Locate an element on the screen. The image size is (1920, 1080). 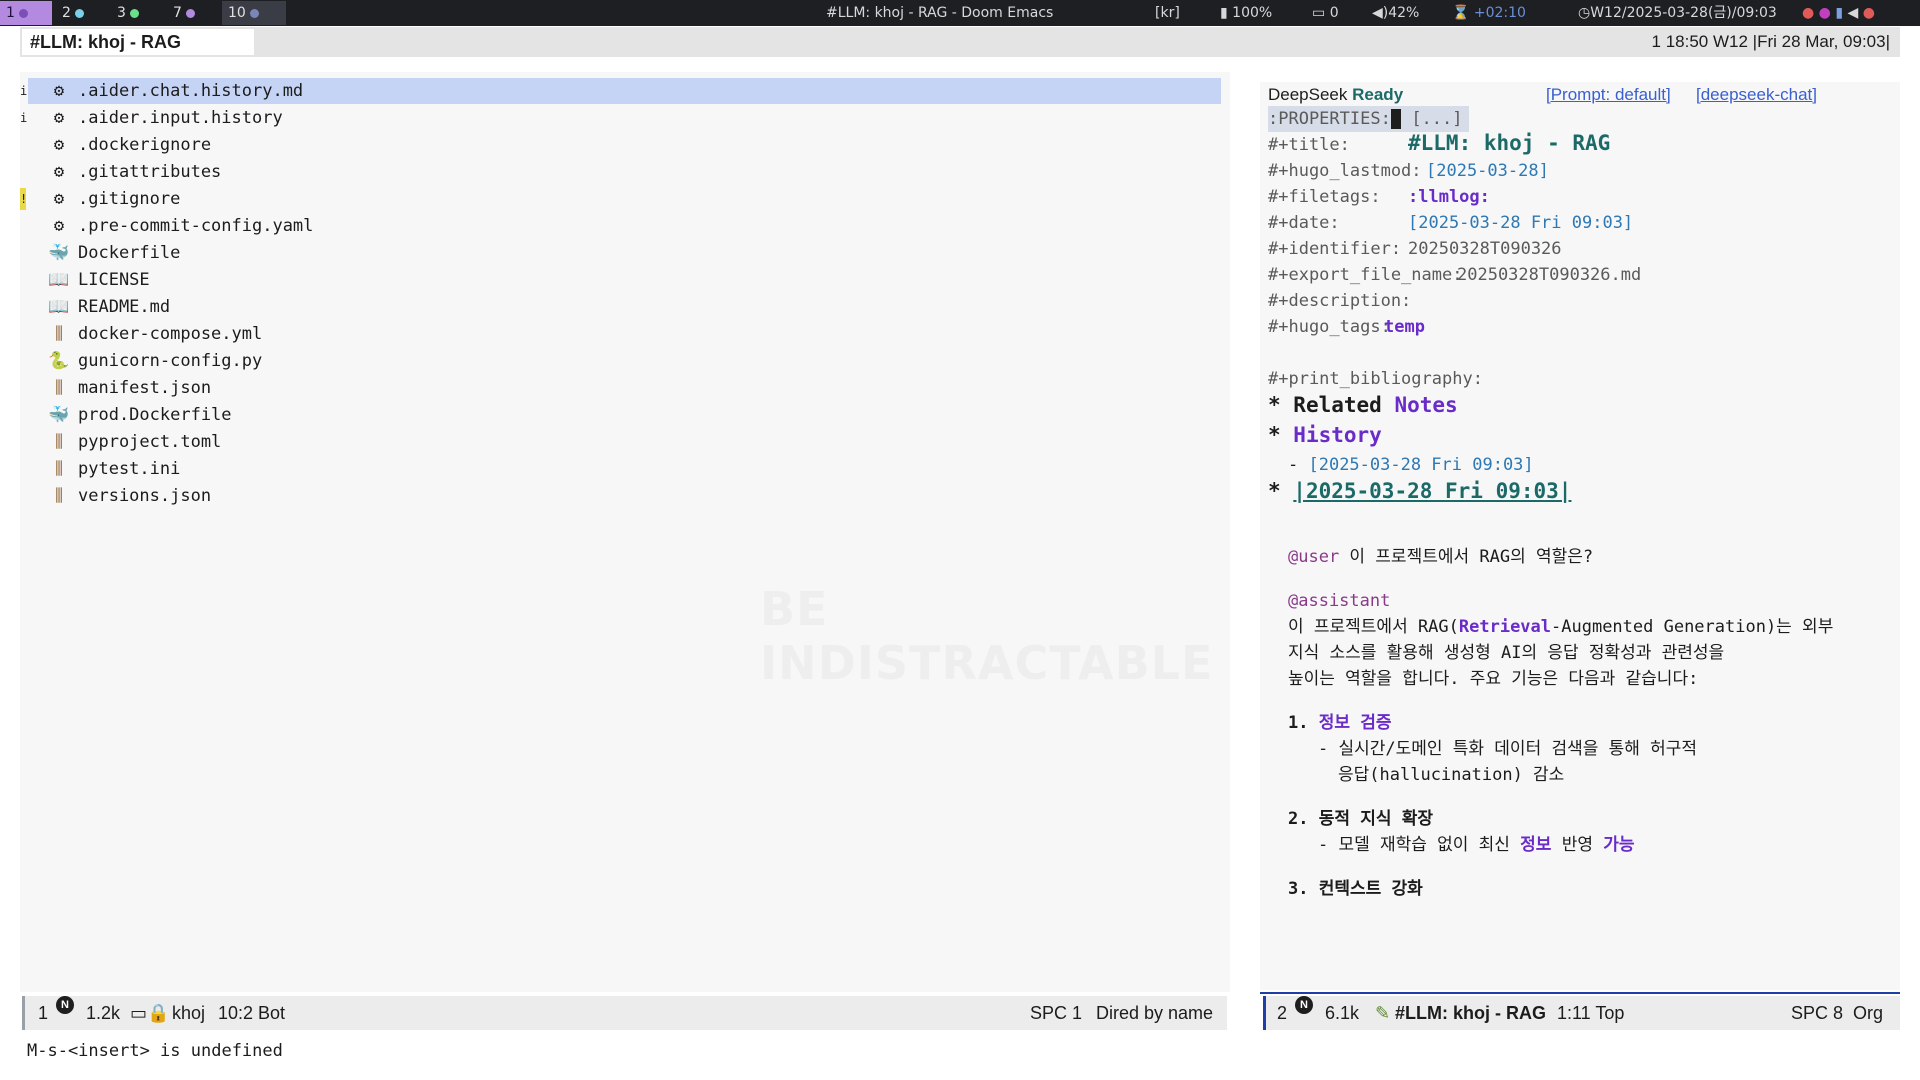
speaker-icon: ◀ is located at coordinates (1853, 13).